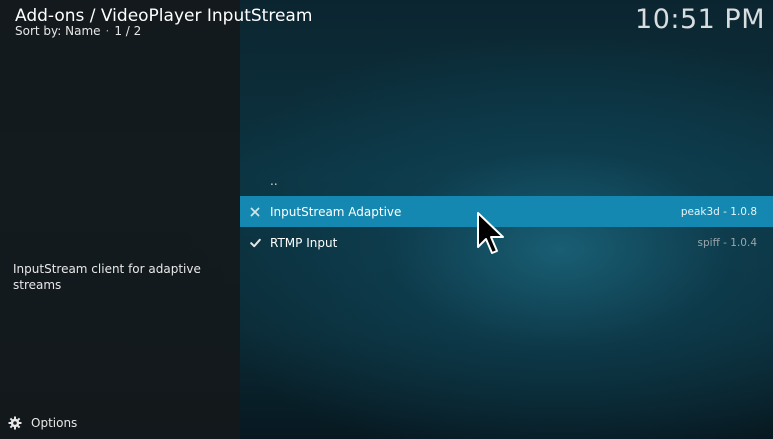 The height and width of the screenshot is (439, 773). Describe the element at coordinates (255, 243) in the screenshot. I see `check-icon` at that location.